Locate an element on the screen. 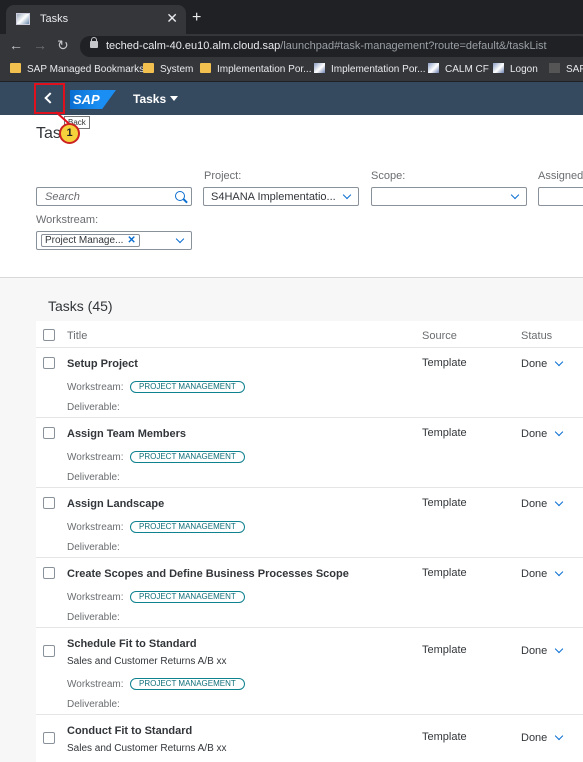 The image size is (583, 762). sap-logo: SAP is located at coordinates (93, 99).